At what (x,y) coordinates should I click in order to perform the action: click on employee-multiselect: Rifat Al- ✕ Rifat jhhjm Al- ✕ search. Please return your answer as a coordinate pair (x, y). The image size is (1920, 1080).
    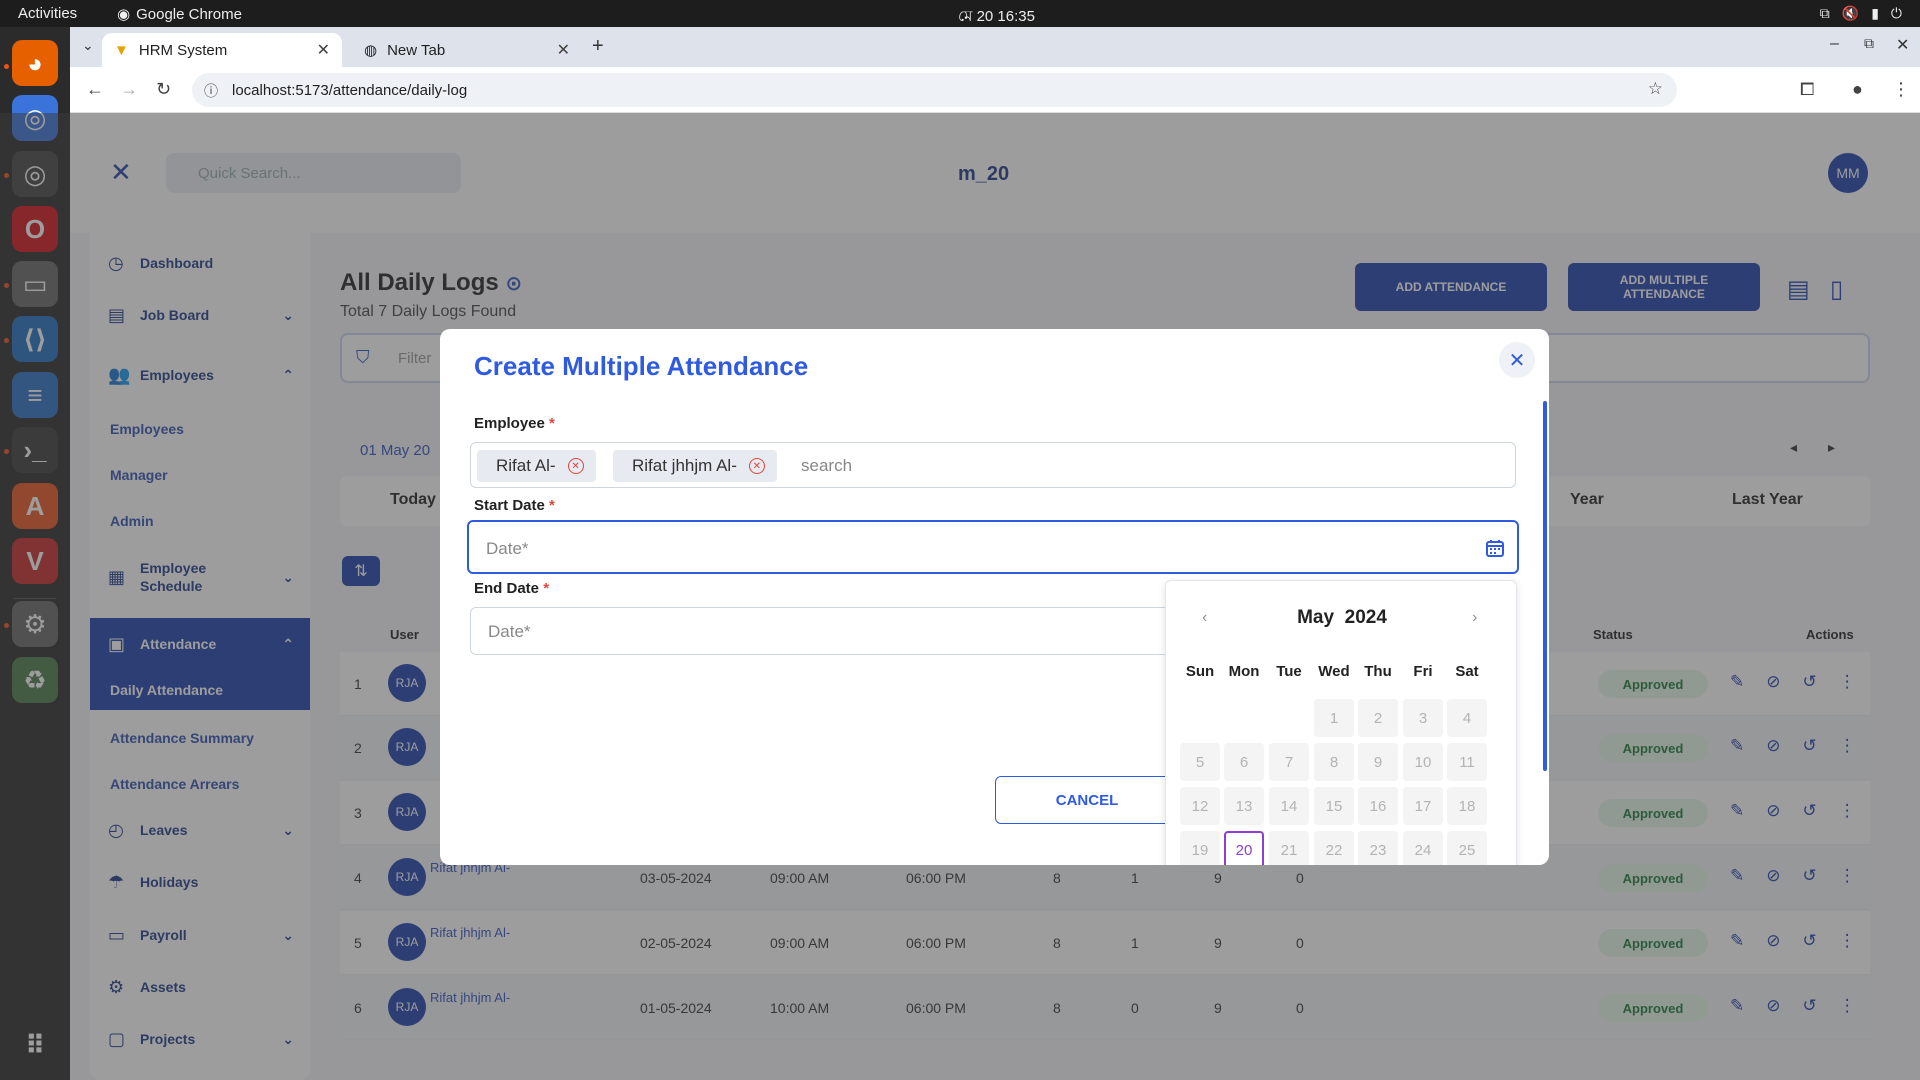
    Looking at the image, I should click on (993, 465).